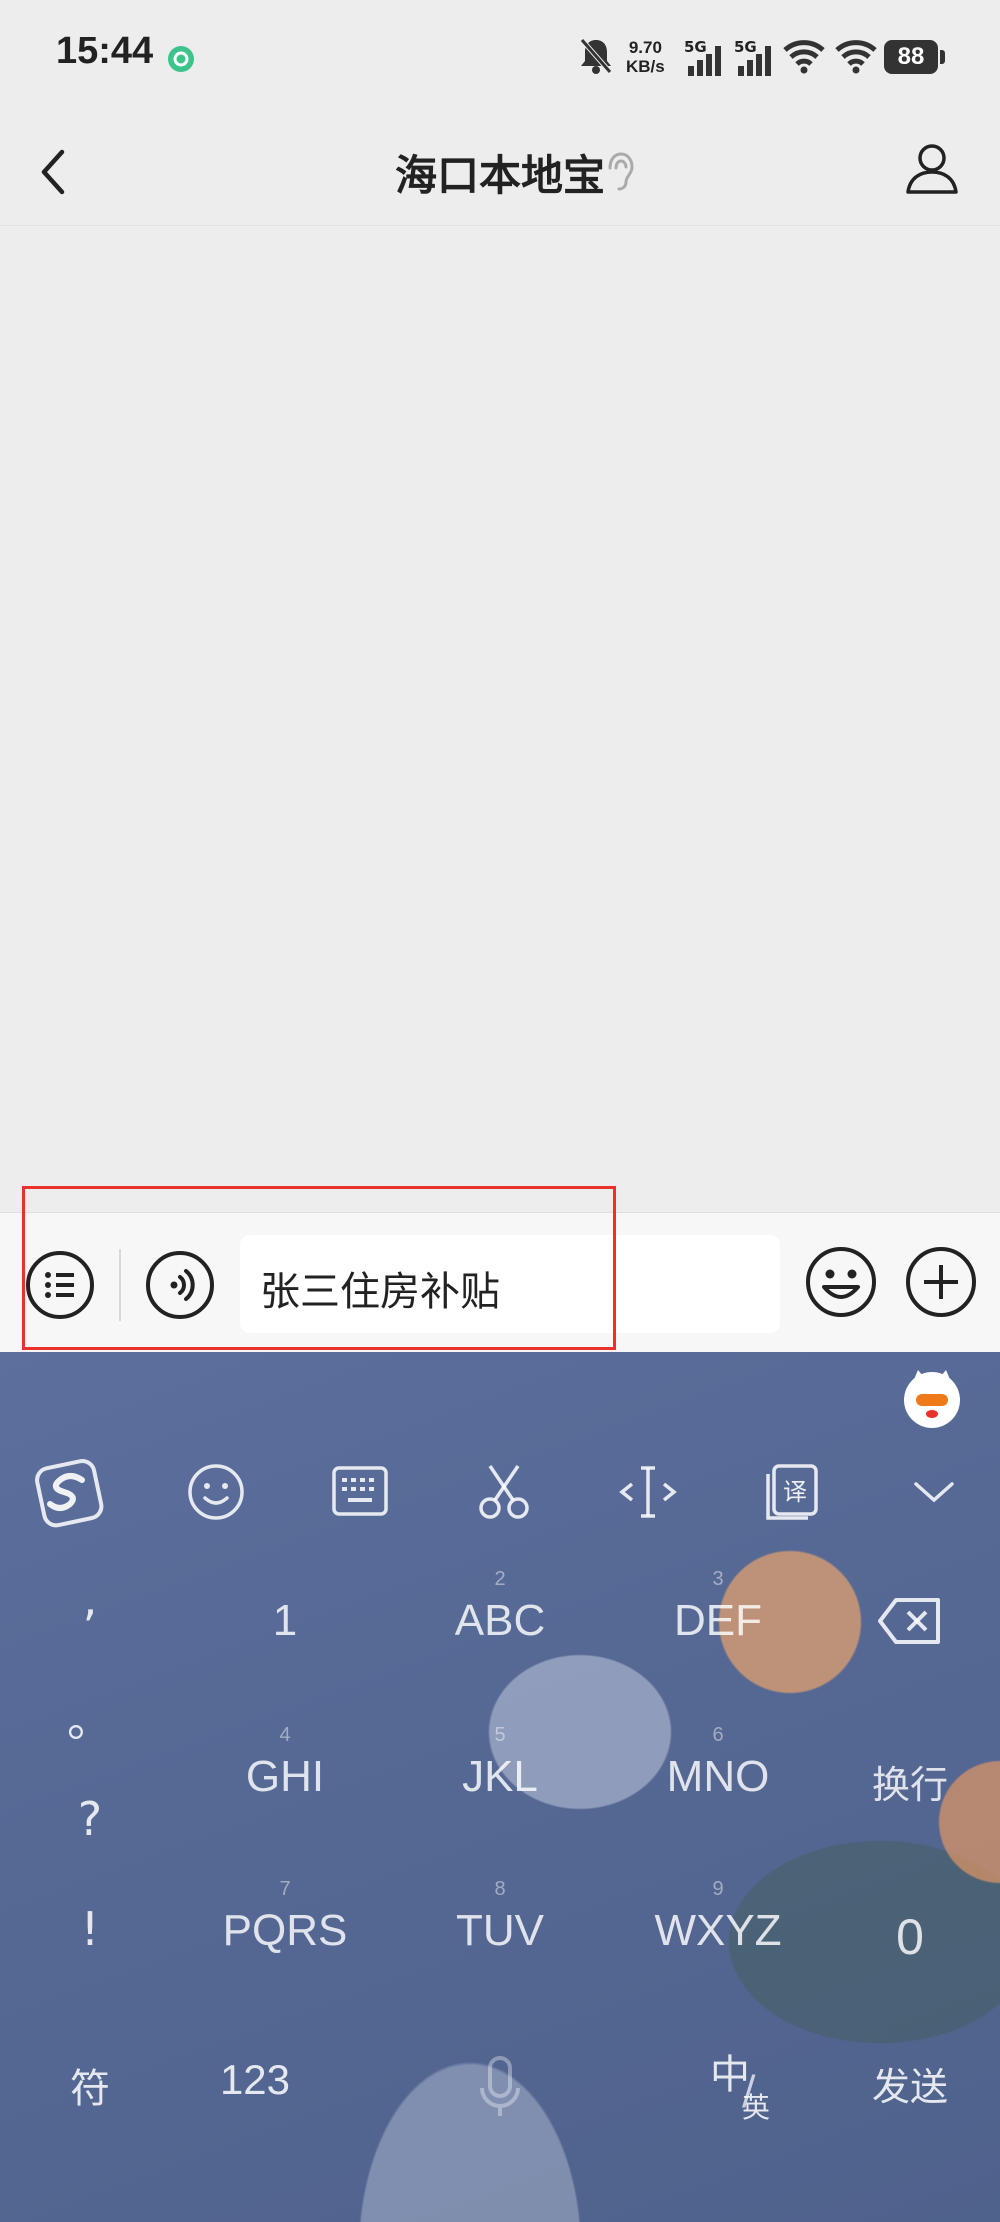 This screenshot has height=2222, width=1000. What do you see at coordinates (795, 1492) in the screenshot?
I see `svg-text: 译` at bounding box center [795, 1492].